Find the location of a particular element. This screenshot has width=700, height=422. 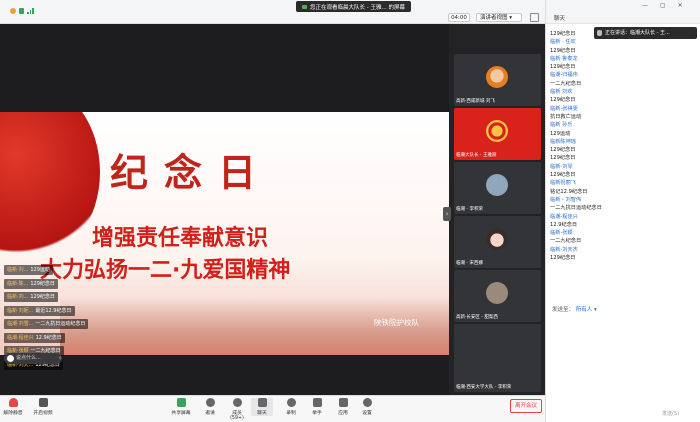

record-button: 录制 is located at coordinates (291, 407).